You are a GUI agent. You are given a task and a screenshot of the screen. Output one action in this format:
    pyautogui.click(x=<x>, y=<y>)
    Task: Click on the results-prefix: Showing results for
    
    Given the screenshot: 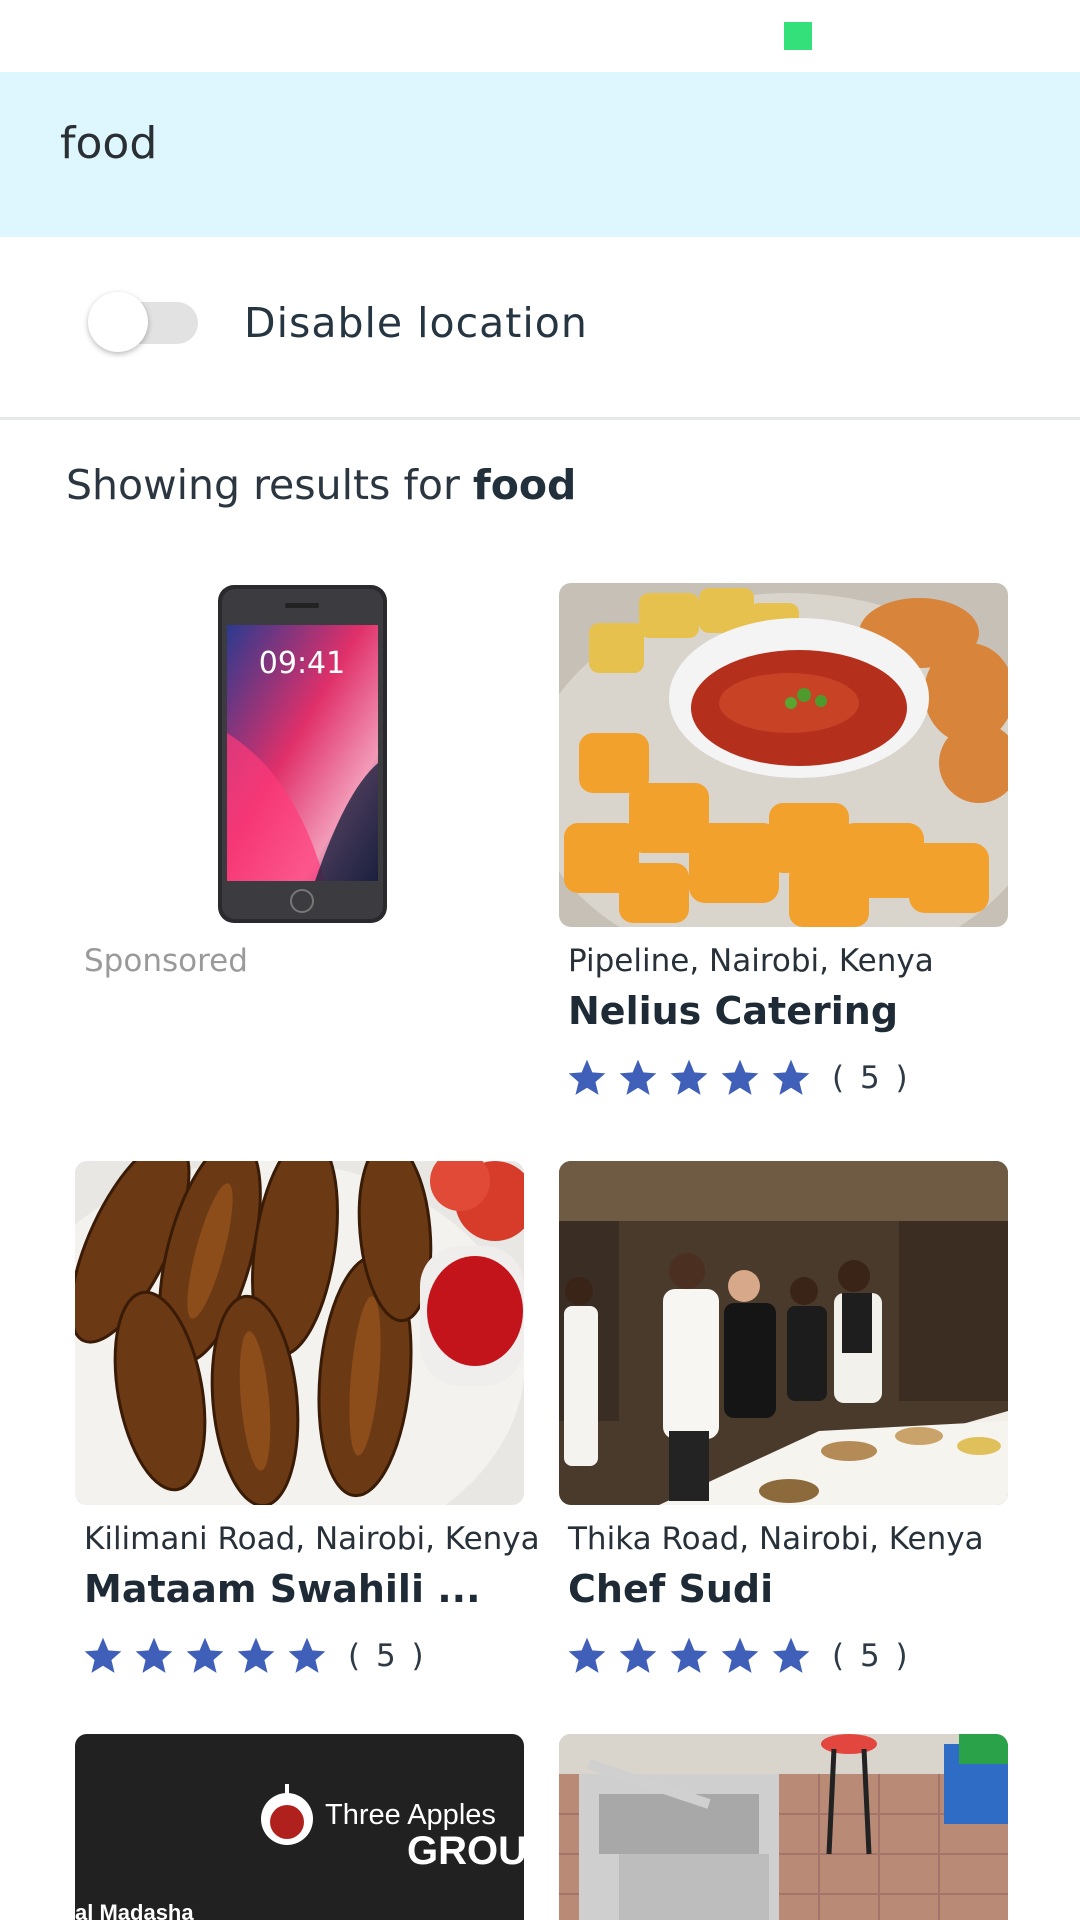 What is the action you would take?
    pyautogui.click(x=269, y=485)
    